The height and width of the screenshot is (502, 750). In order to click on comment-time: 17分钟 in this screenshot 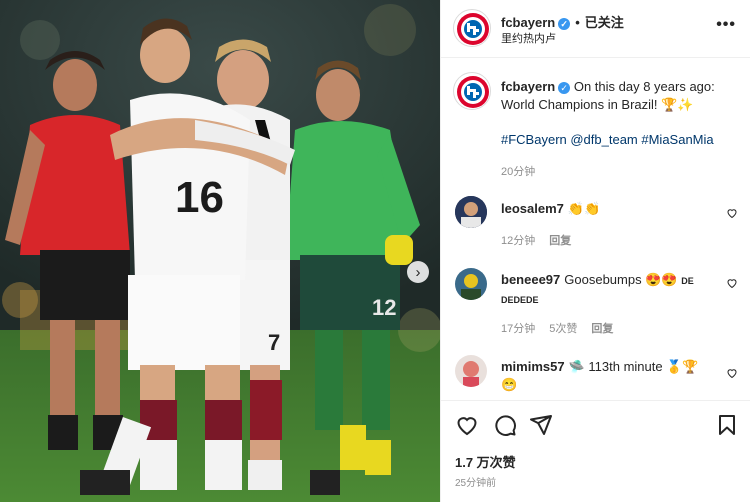, I will do `click(518, 329)`.